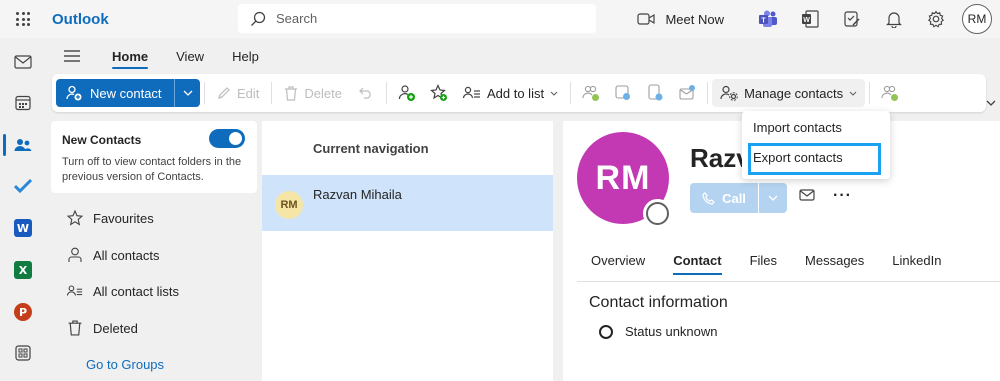 The width and height of the screenshot is (1000, 381). I want to click on nav-item-all-contacts: All contacts, so click(113, 255).